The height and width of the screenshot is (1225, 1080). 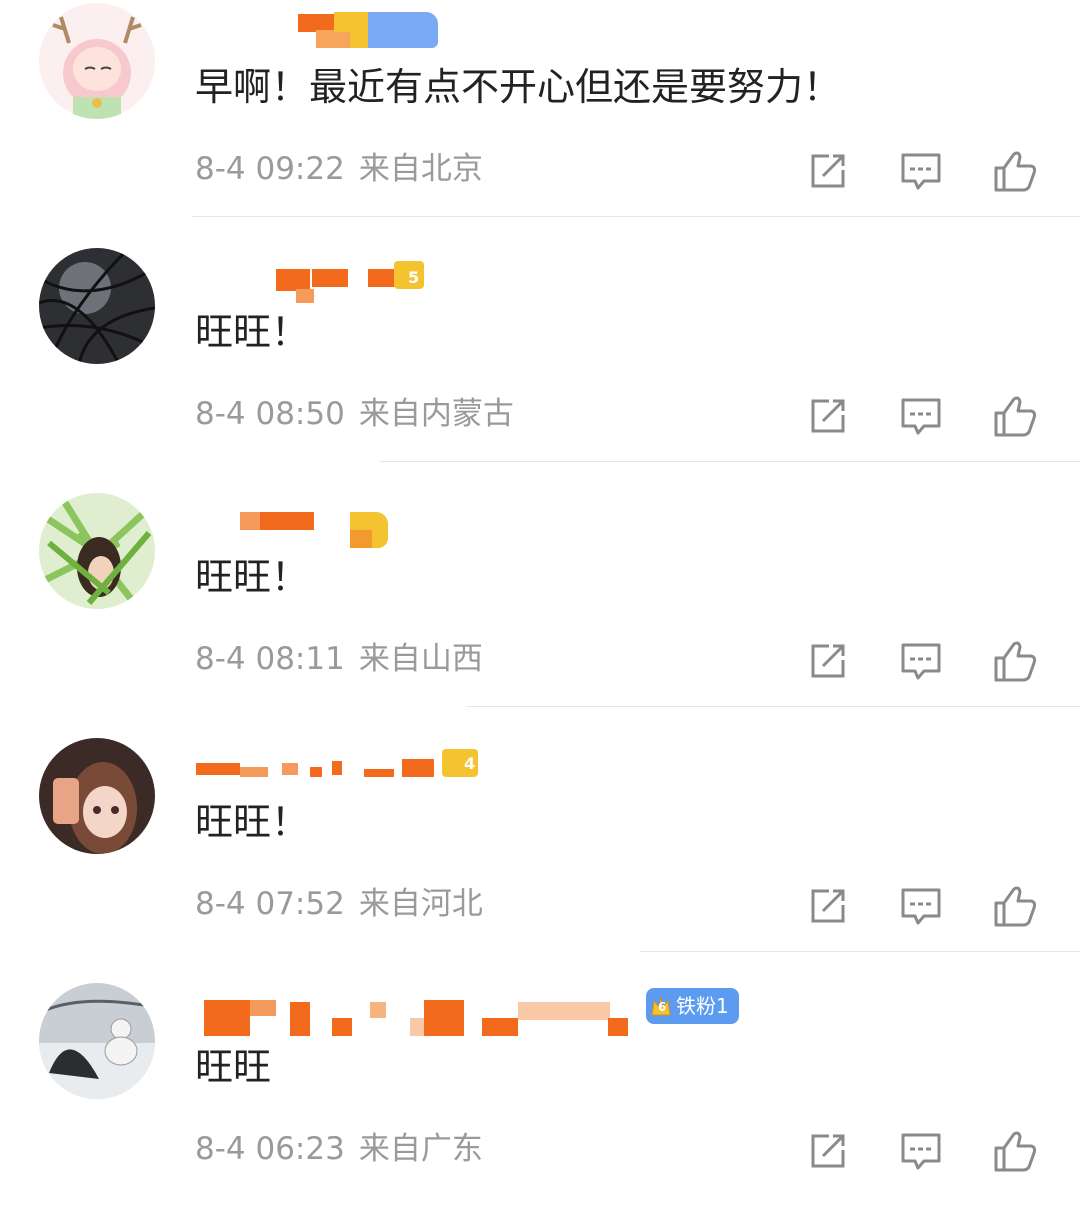 What do you see at coordinates (420, 1149) in the screenshot?
I see `comment-location: 来自广东` at bounding box center [420, 1149].